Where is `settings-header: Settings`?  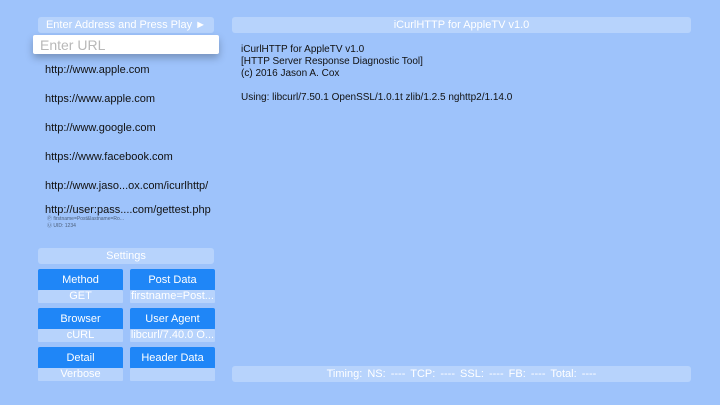
settings-header: Settings is located at coordinates (126, 256).